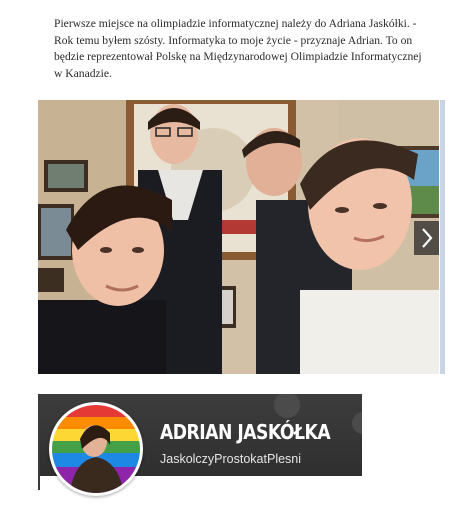 This screenshot has width=470, height=520. What do you see at coordinates (442, 237) in the screenshot?
I see `gallery-scroll-edge` at bounding box center [442, 237].